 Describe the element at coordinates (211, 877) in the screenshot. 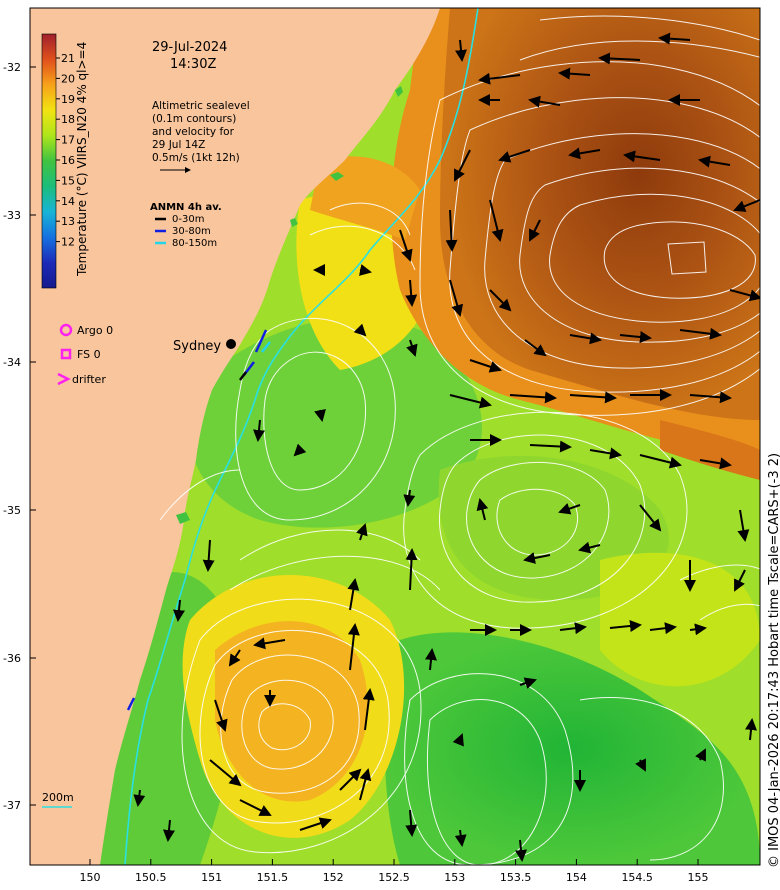

I see `lon-tick-label: 151` at that location.